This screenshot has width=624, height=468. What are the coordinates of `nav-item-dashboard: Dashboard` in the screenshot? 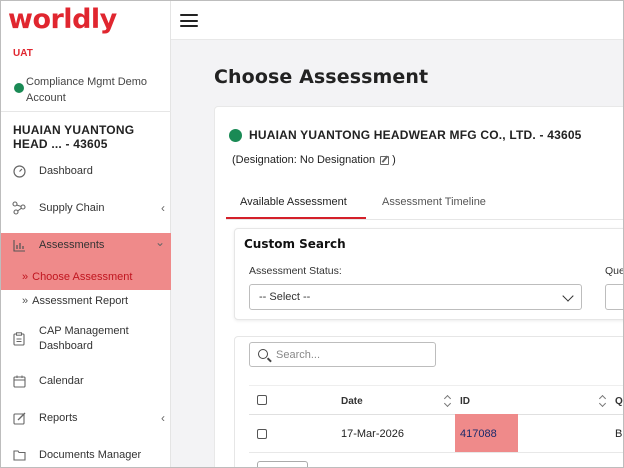 It's located at (85, 171).